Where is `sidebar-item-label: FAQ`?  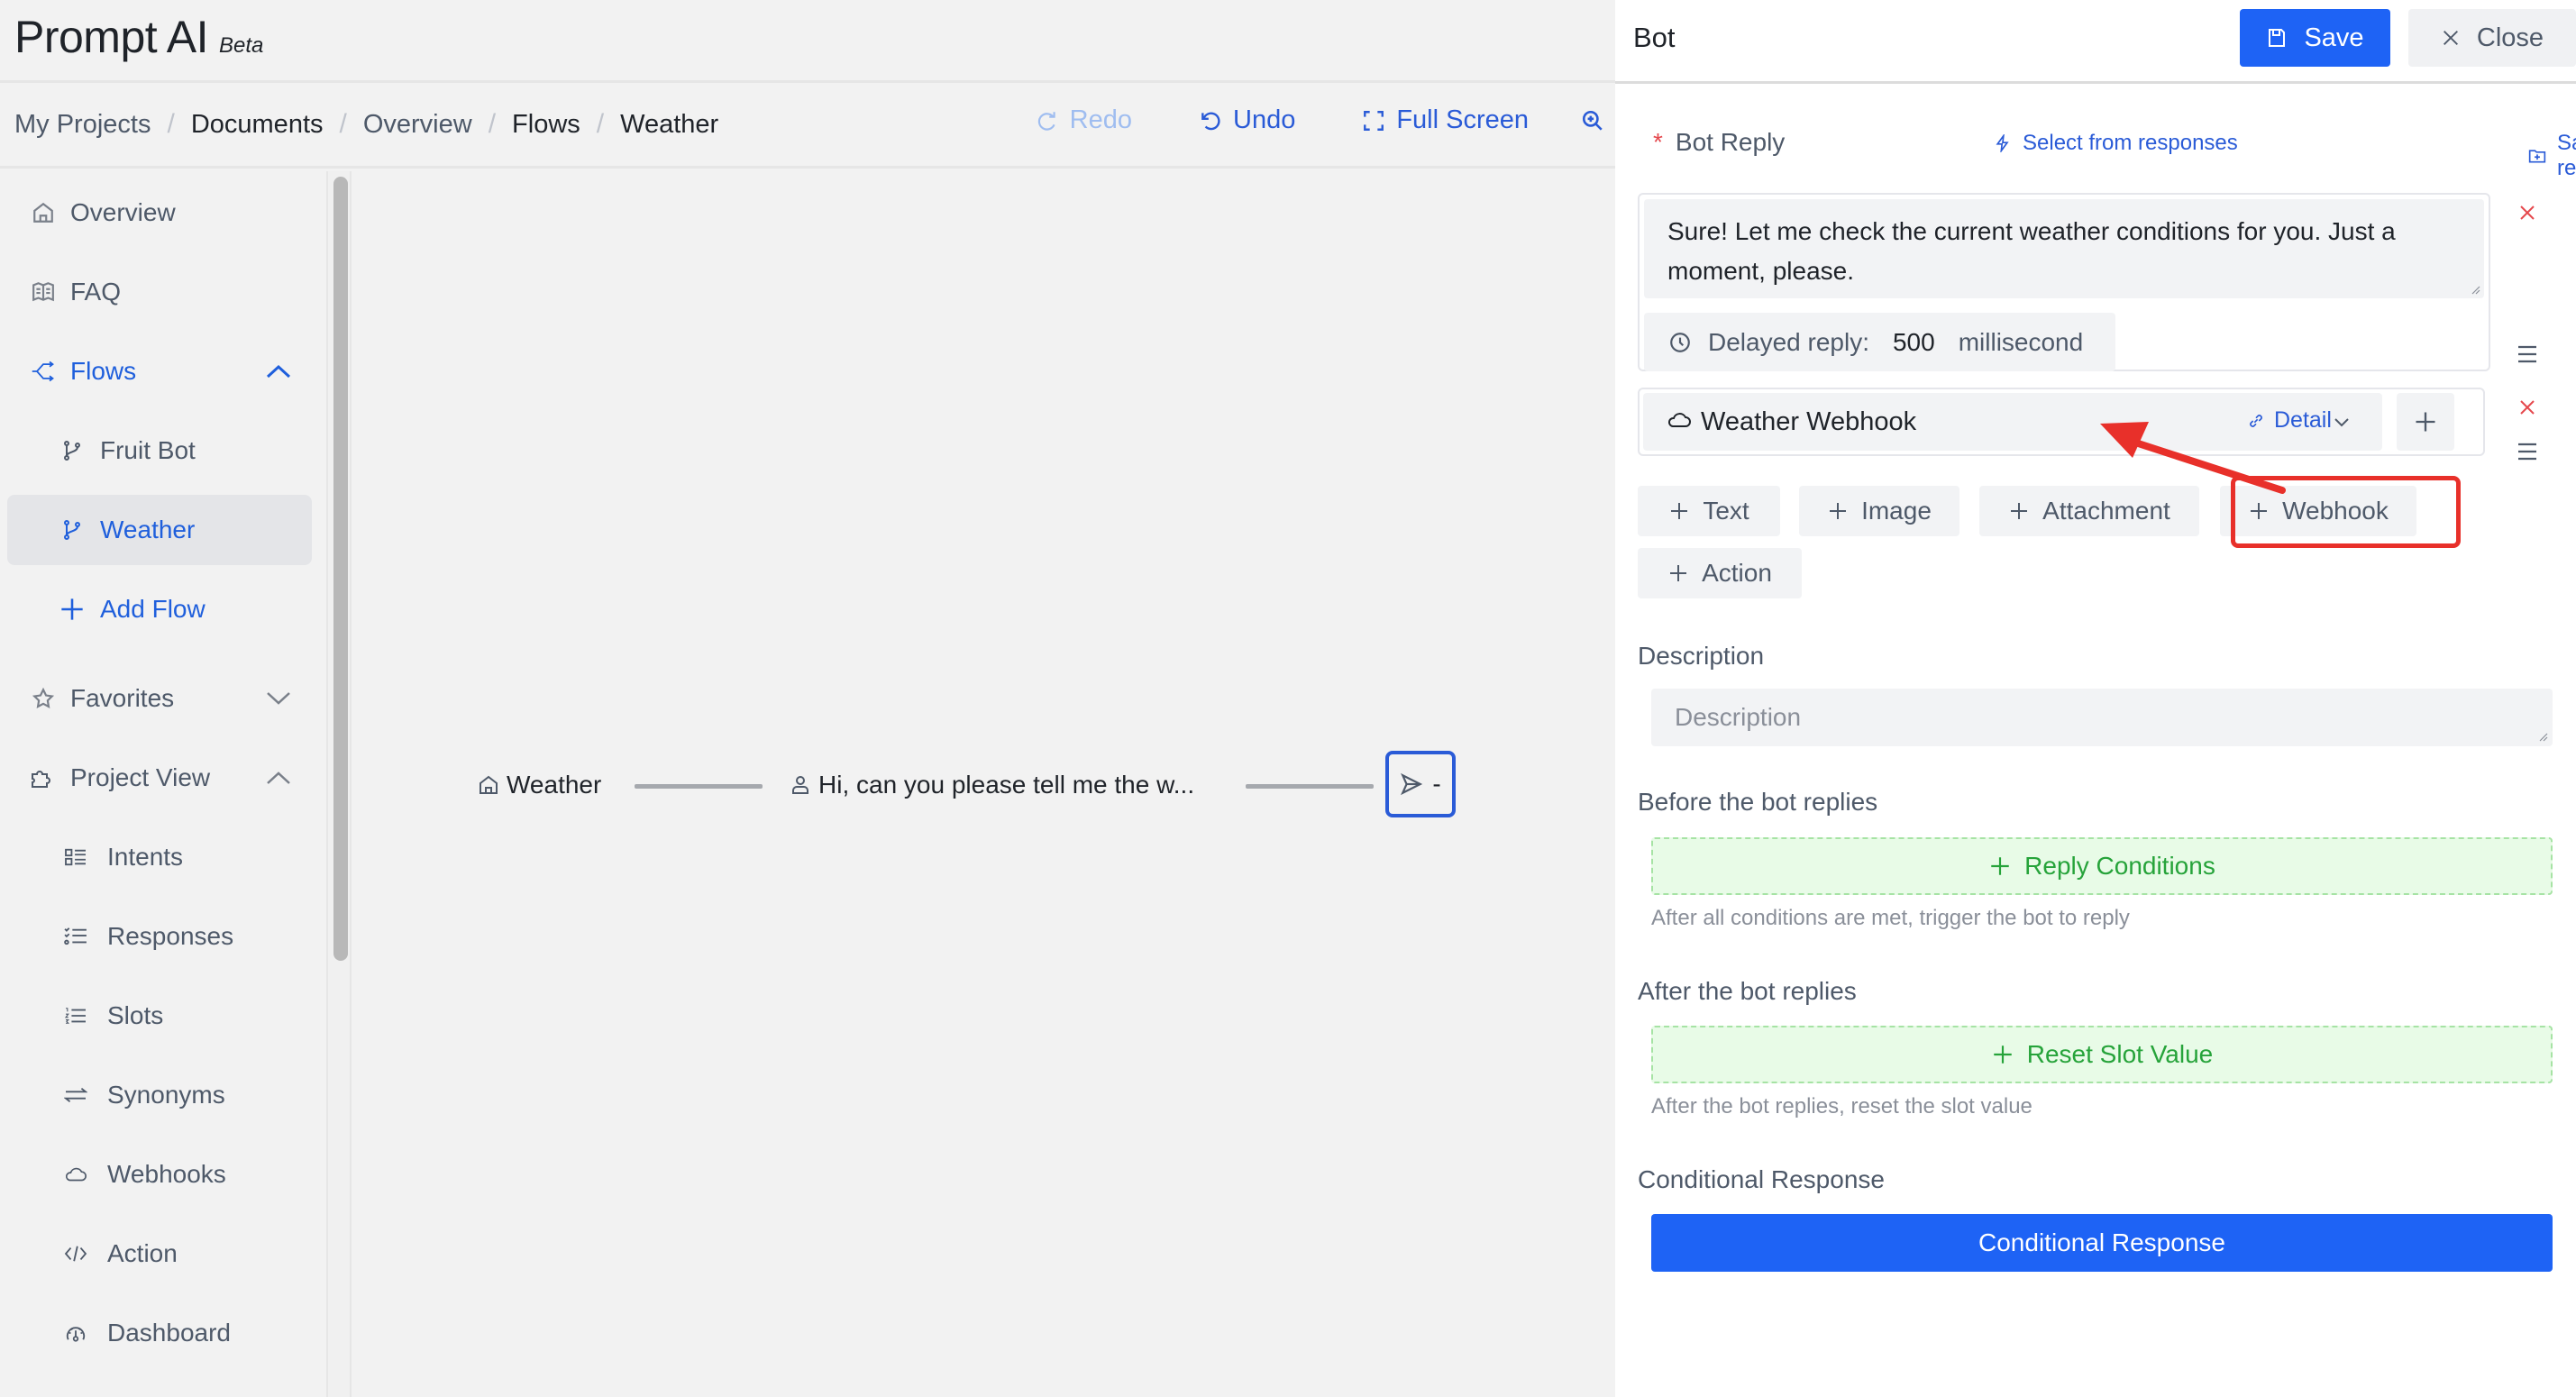 sidebar-item-label: FAQ is located at coordinates (96, 292).